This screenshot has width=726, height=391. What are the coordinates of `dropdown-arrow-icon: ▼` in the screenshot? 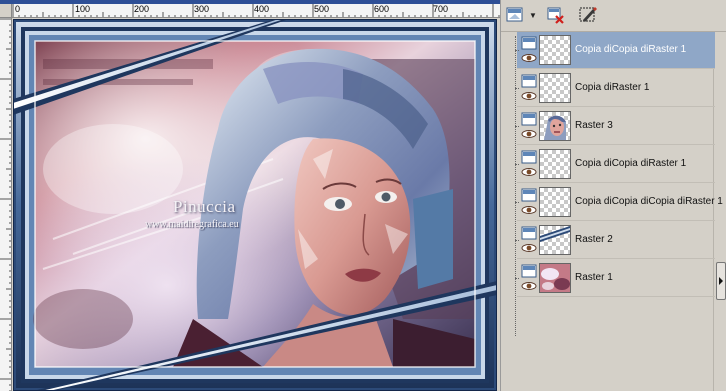 It's located at (533, 15).